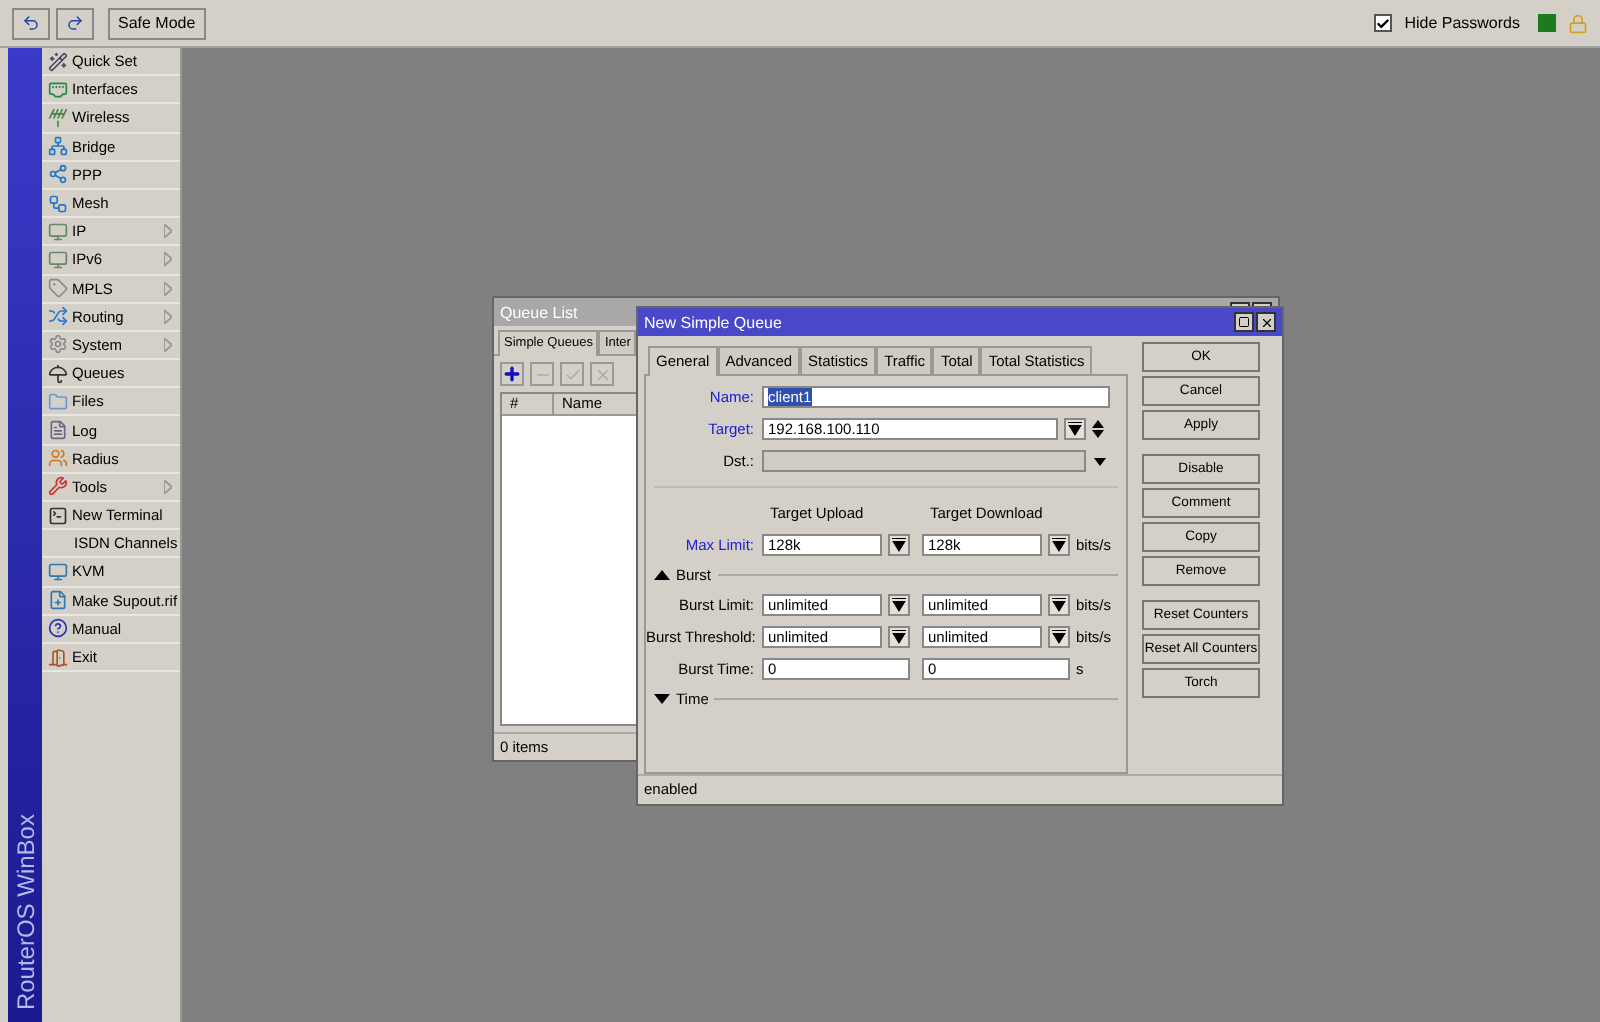  I want to click on undo-icon, so click(31, 23).